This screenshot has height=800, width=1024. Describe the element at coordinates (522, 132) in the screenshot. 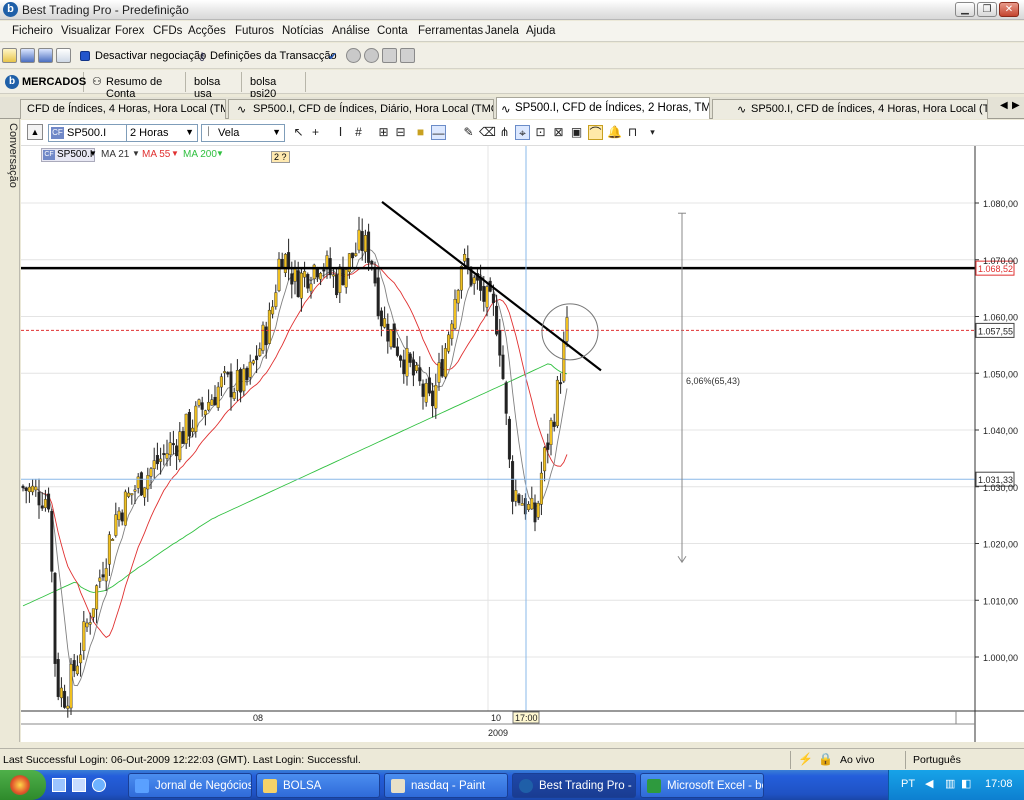

I see `crosshair-toggle-icon: ⌖` at that location.